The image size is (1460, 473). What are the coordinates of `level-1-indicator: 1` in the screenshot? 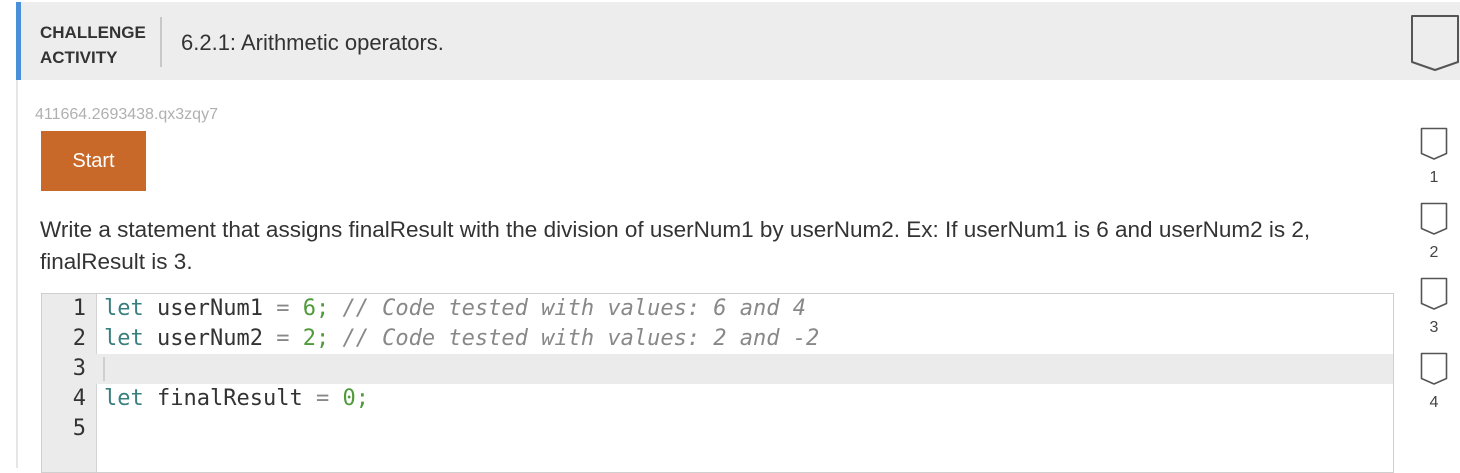 It's located at (1434, 156).